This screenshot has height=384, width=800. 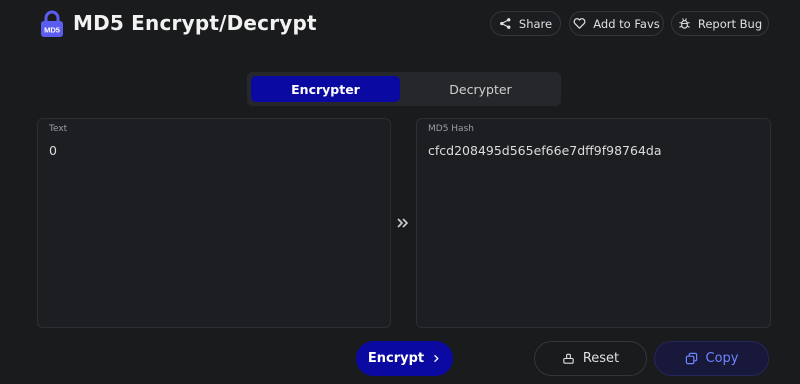 What do you see at coordinates (535, 23) in the screenshot?
I see `share-label: Share` at bounding box center [535, 23].